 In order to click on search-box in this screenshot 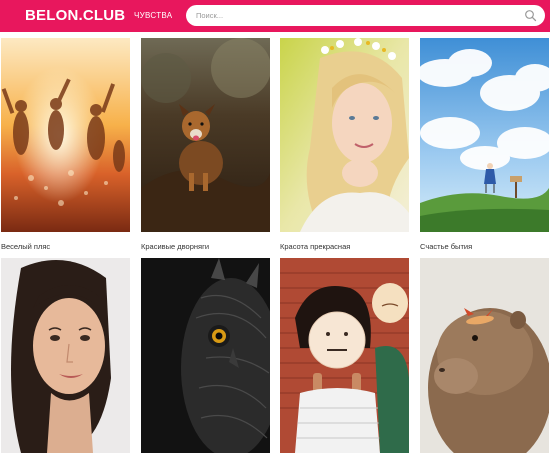, I will do `click(365, 15)`.